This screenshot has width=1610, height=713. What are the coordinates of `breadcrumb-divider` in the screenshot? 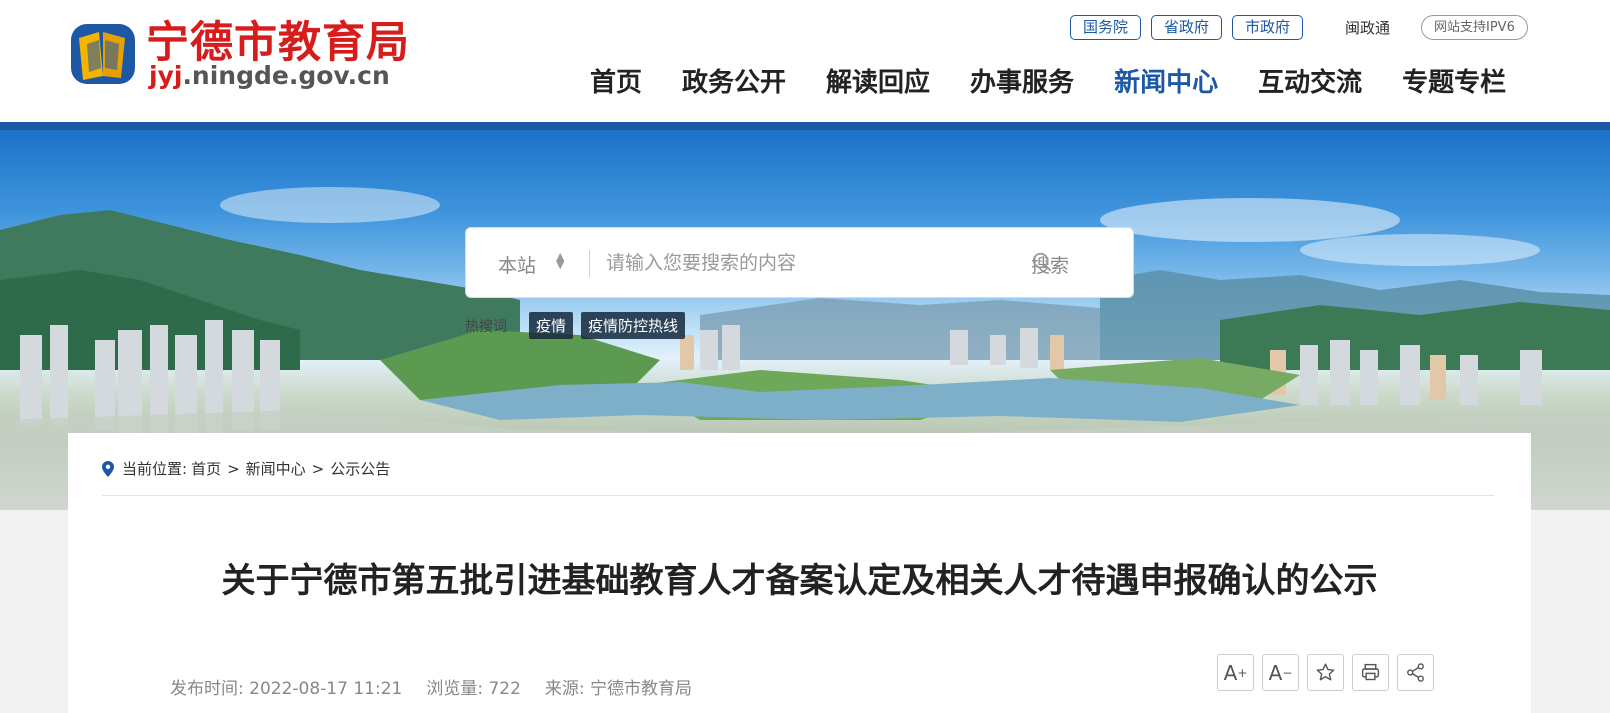 It's located at (798, 495).